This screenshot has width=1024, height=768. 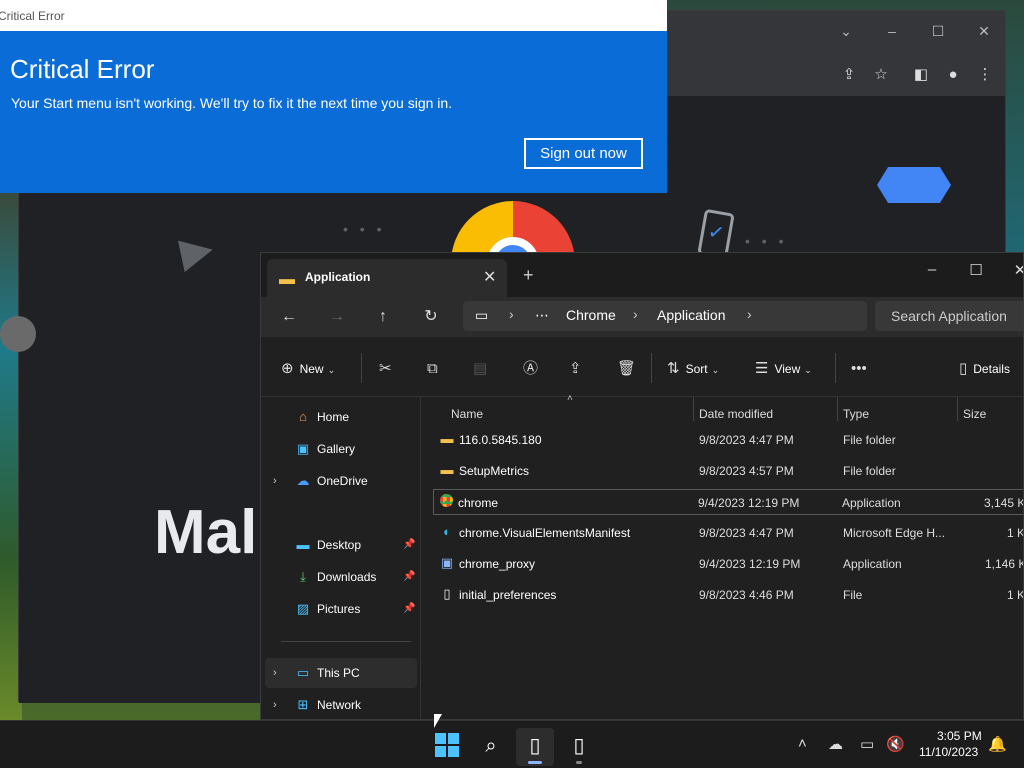 I want to click on sidebar-label: OneDrive, so click(x=342, y=481).